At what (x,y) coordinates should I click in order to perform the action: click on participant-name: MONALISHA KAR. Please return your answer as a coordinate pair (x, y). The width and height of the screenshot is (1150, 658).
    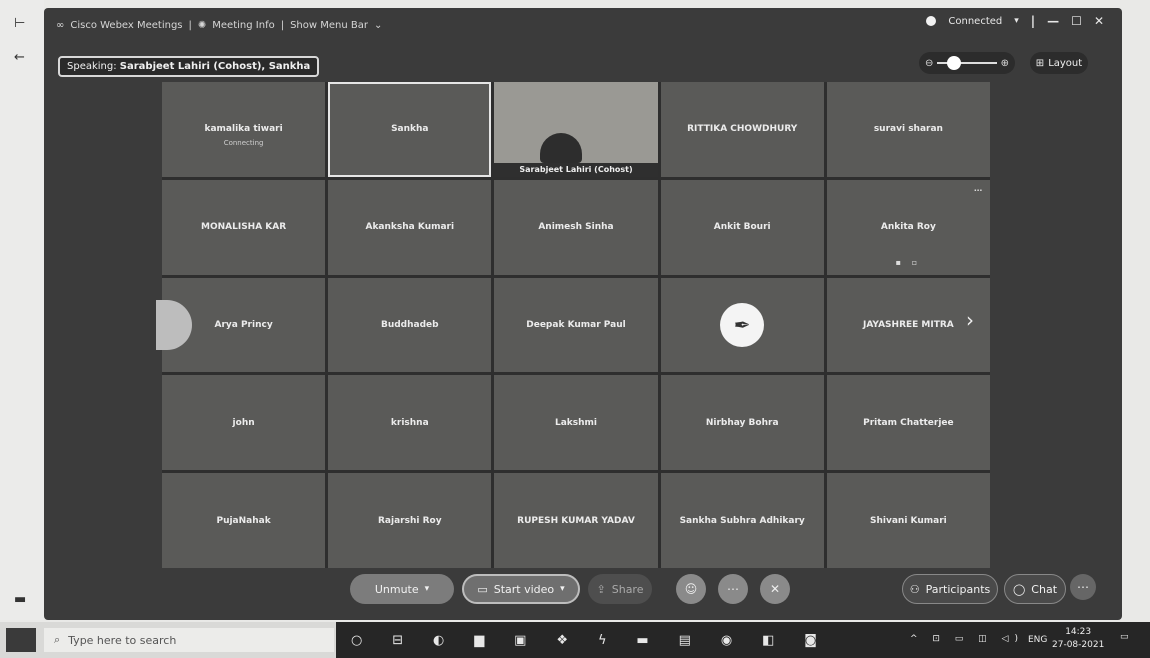
    Looking at the image, I should click on (244, 227).